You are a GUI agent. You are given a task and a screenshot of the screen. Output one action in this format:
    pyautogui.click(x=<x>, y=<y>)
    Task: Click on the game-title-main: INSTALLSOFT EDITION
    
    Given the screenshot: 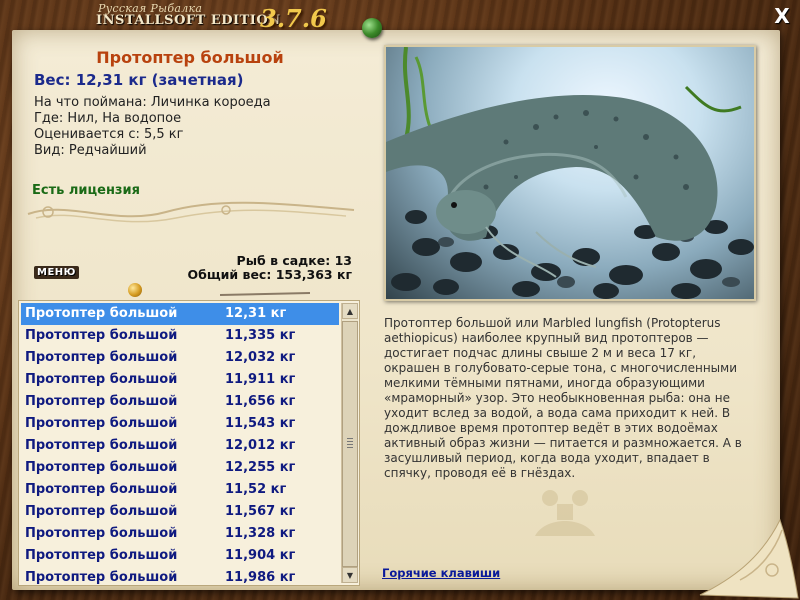 What is the action you would take?
    pyautogui.click(x=188, y=20)
    